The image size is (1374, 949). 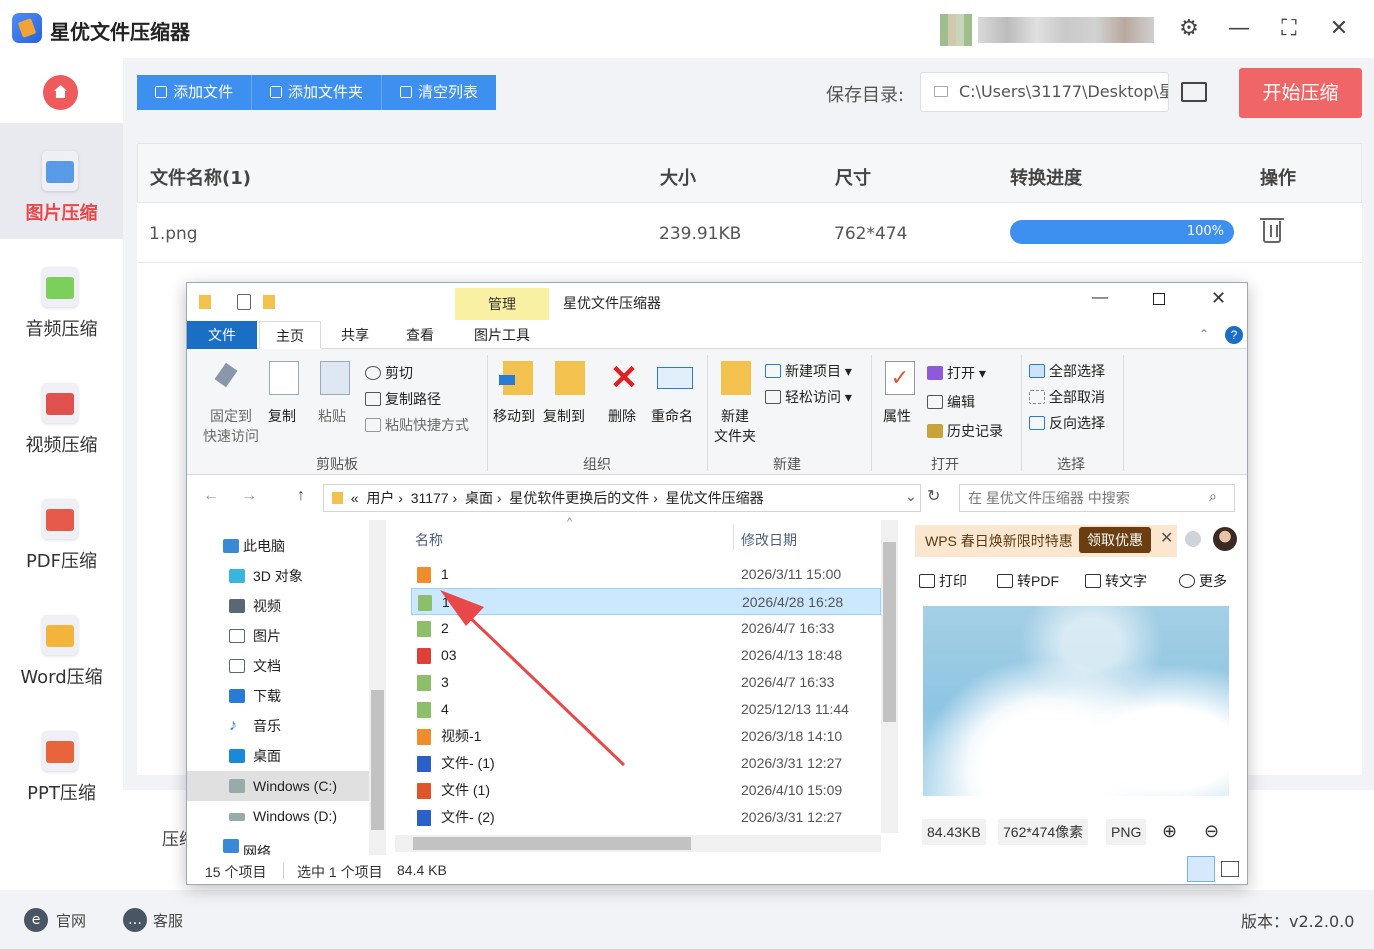 I want to click on cut-button: 剪切, so click(x=389, y=373).